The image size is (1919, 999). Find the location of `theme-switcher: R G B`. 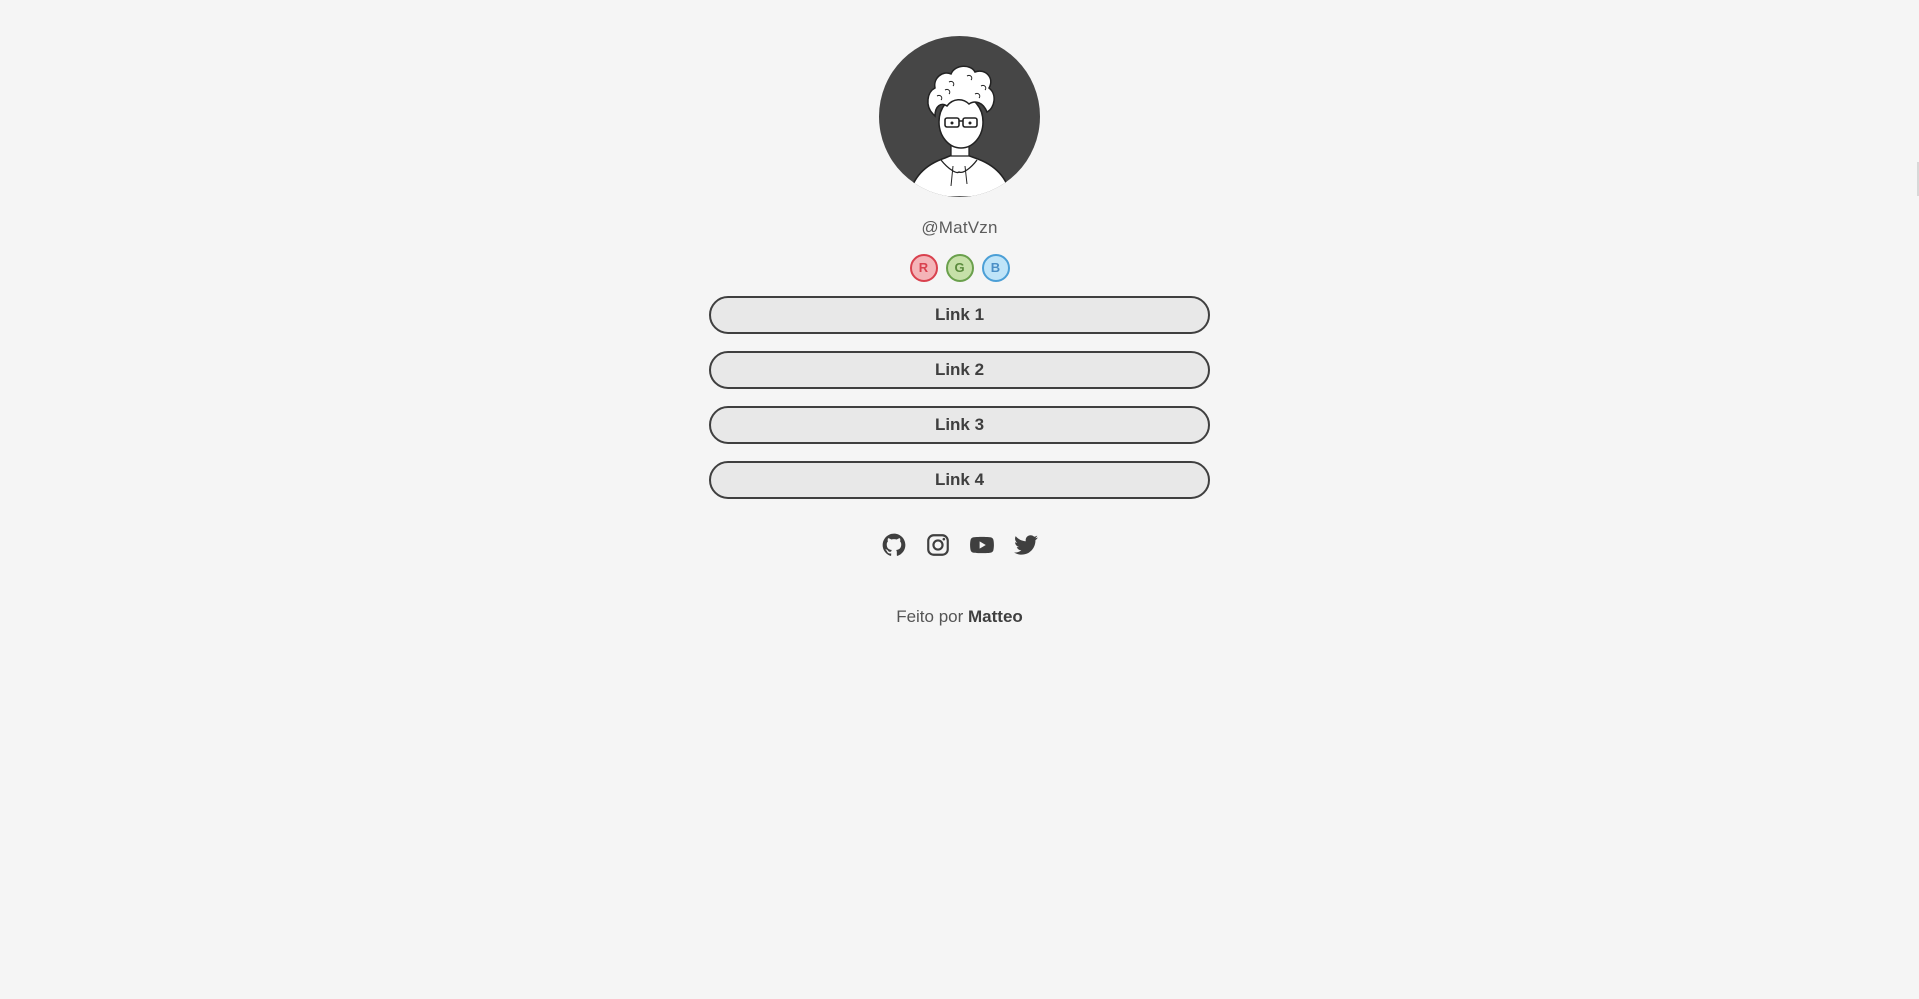

theme-switcher: R G B is located at coordinates (959, 268).